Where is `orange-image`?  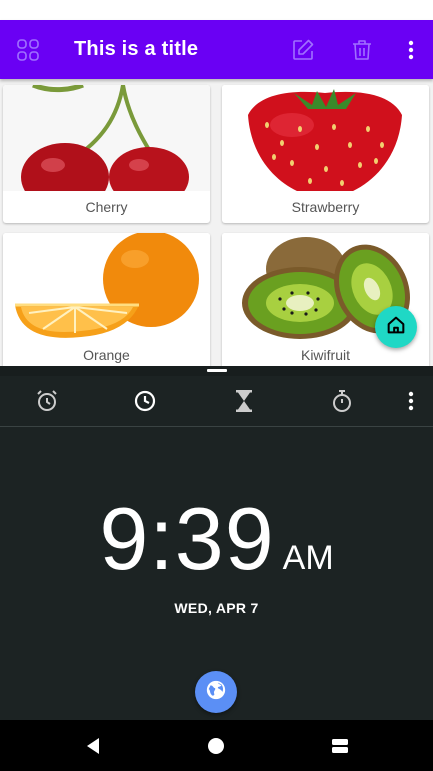 orange-image is located at coordinates (106, 286).